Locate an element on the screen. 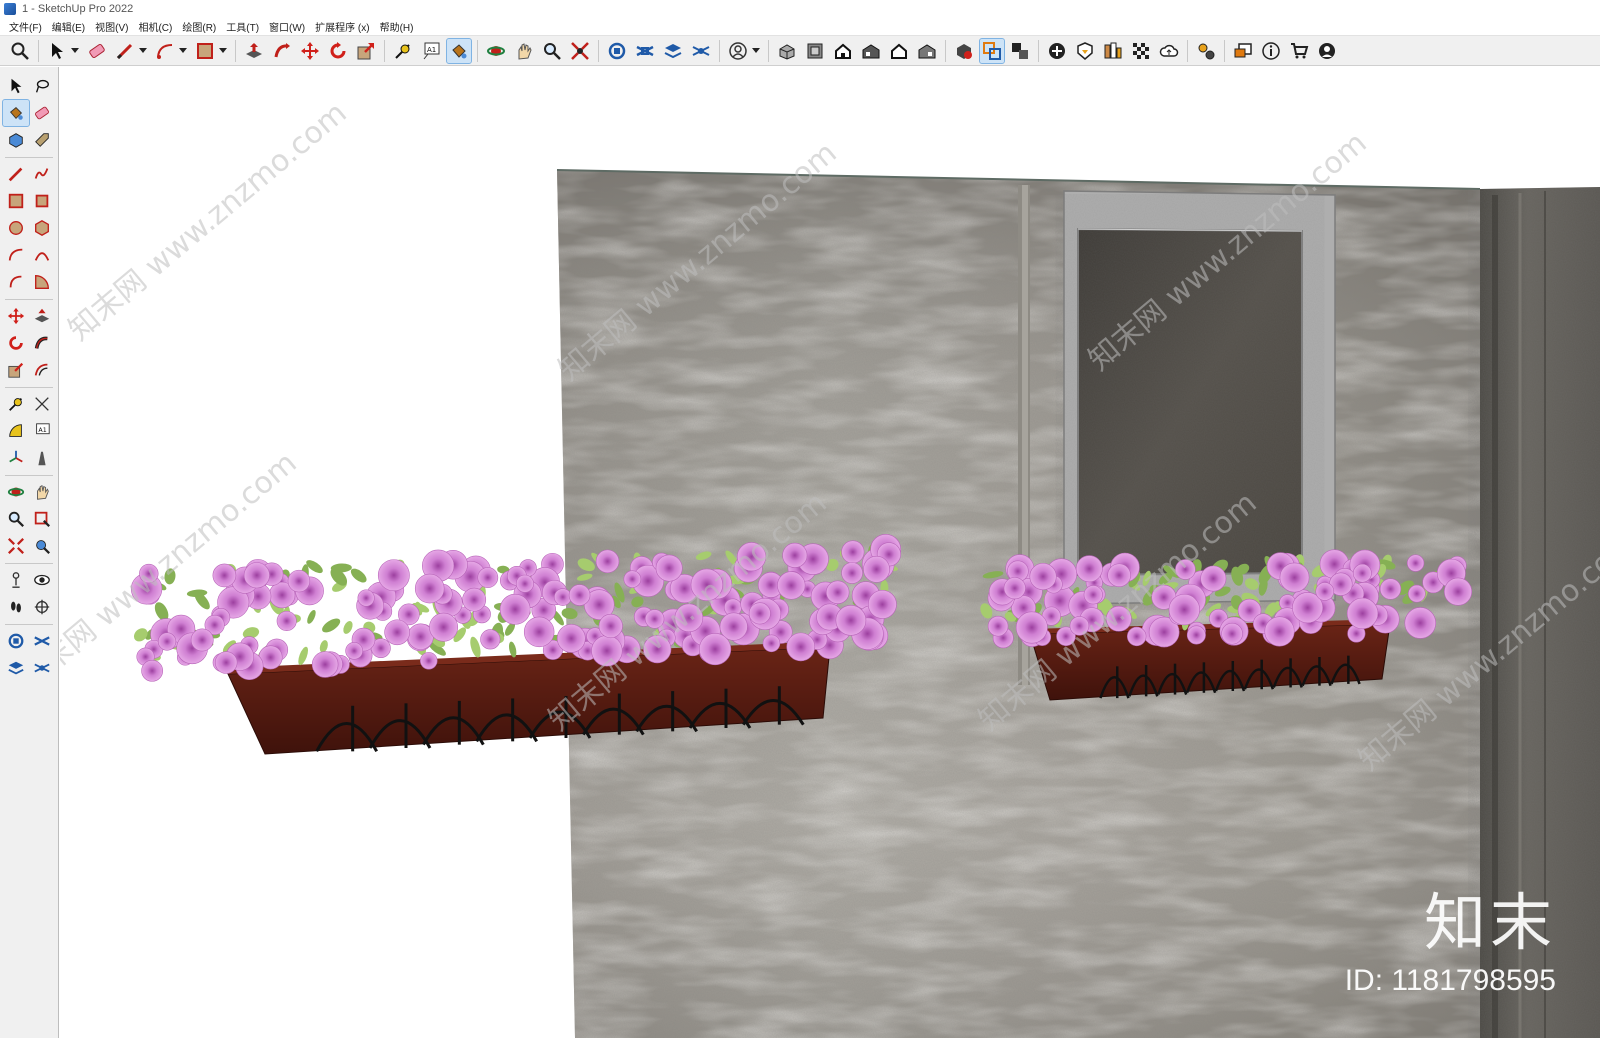 The width and height of the screenshot is (1600, 1038). menu-file: 文件(F) is located at coordinates (25, 26).